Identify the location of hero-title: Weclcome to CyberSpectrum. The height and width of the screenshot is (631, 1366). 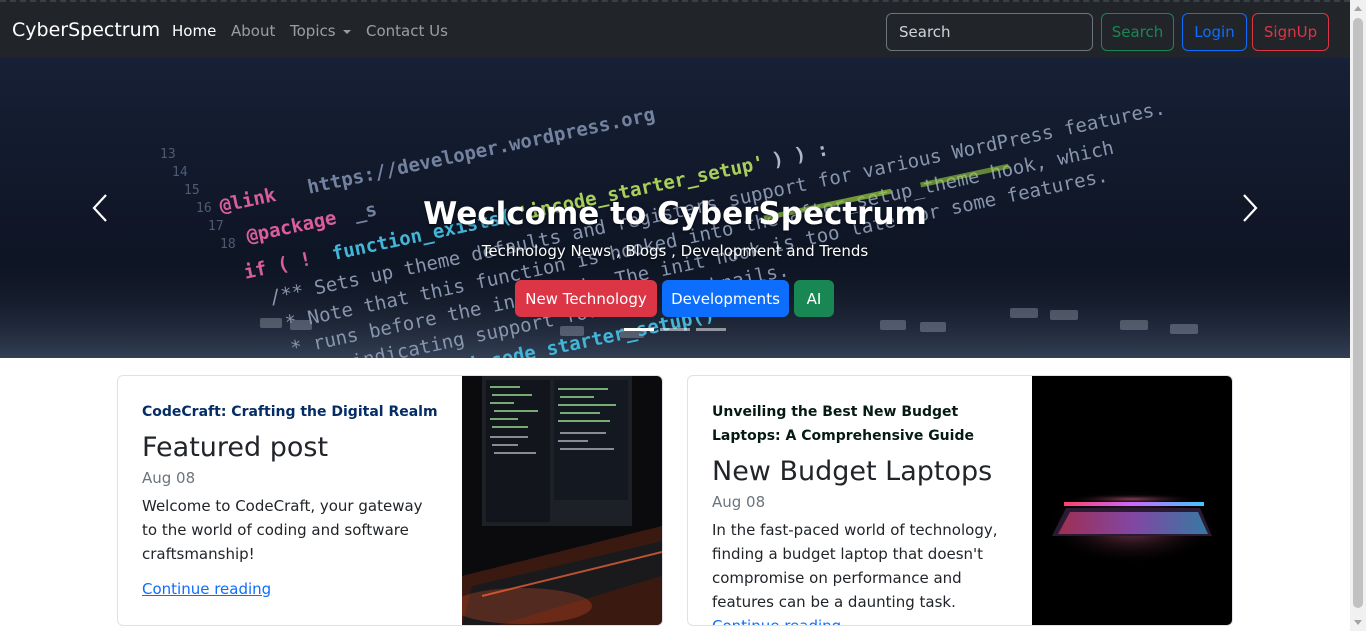
(675, 214).